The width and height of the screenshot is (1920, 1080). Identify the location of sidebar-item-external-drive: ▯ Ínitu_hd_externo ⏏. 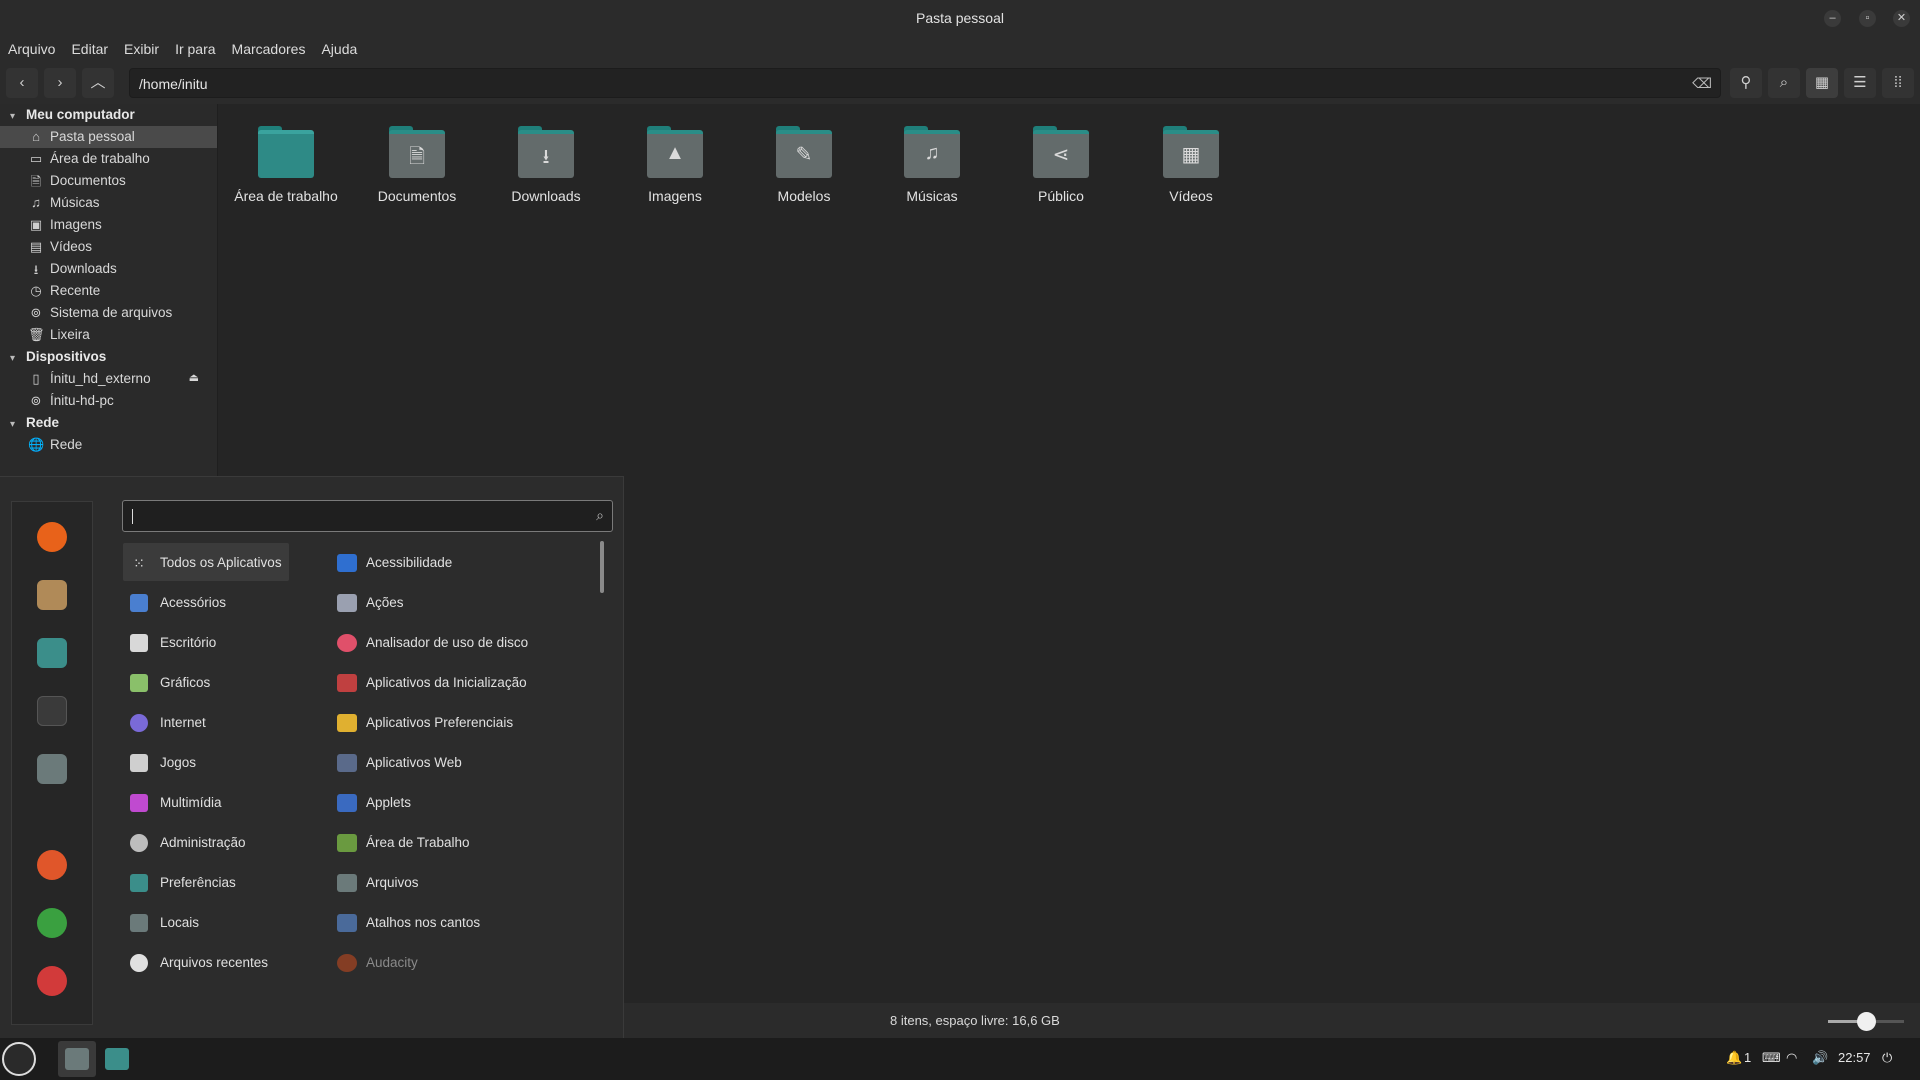
(108, 379).